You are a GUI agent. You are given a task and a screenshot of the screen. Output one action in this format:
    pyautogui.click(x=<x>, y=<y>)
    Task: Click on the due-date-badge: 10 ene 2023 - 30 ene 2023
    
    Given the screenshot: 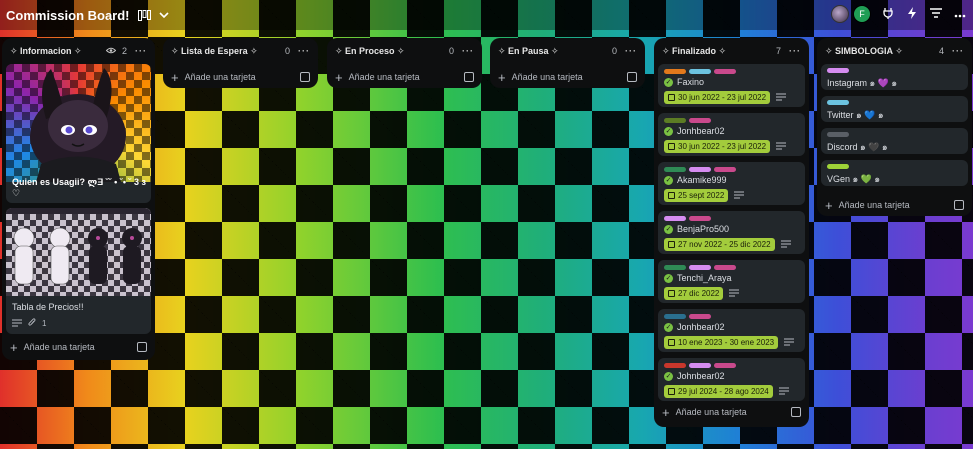 What is the action you would take?
    pyautogui.click(x=721, y=342)
    